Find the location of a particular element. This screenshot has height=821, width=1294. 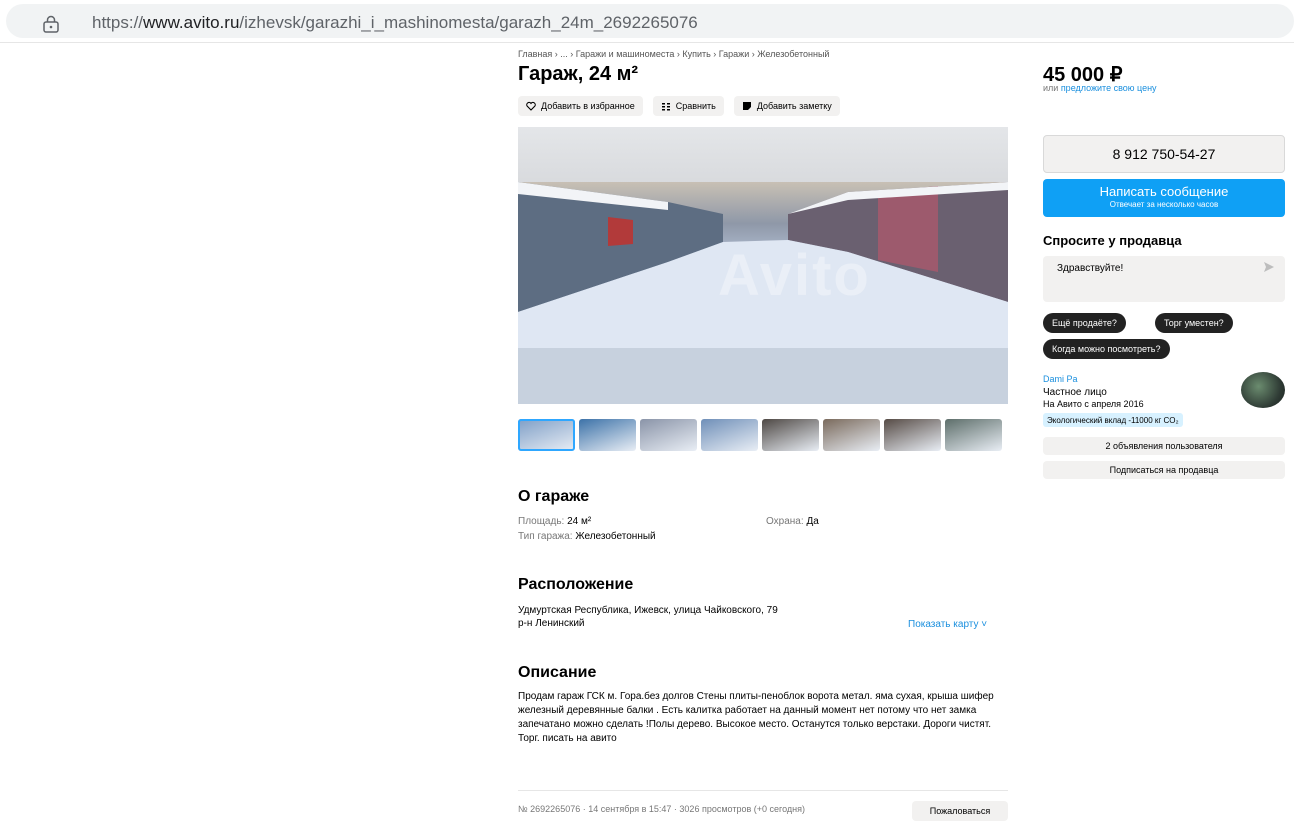

compare-button: Сравнить is located at coordinates (688, 106).